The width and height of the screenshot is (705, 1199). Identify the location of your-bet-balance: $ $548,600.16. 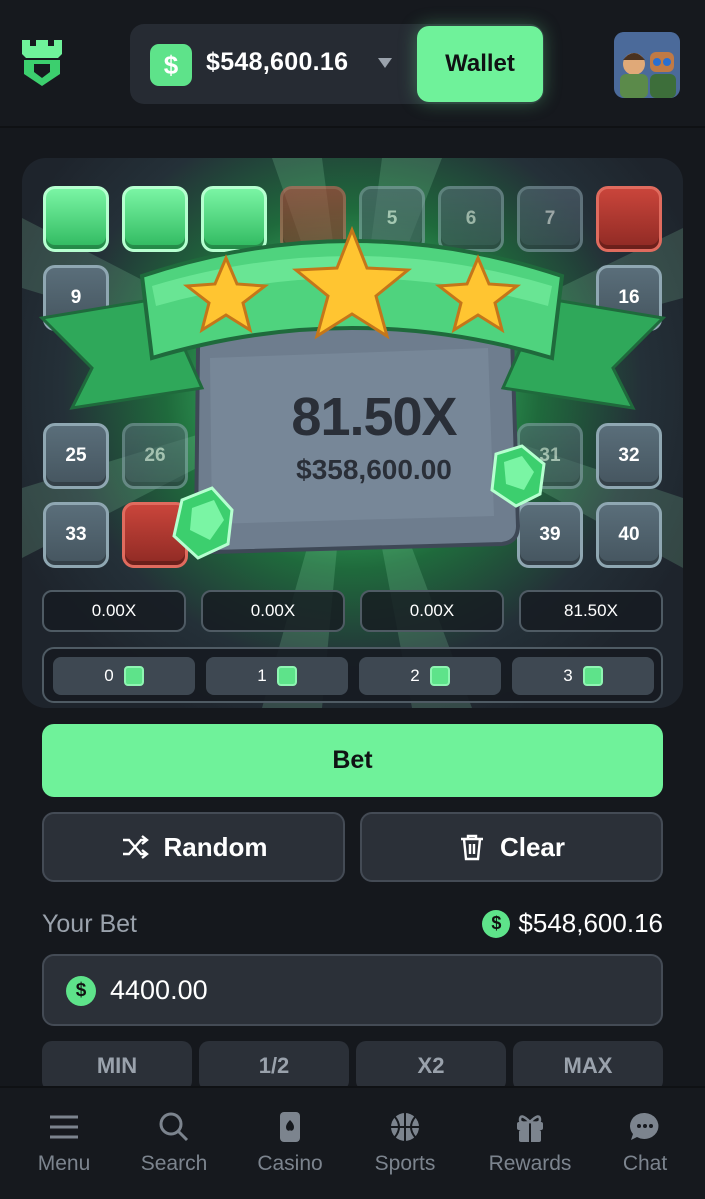
(572, 923).